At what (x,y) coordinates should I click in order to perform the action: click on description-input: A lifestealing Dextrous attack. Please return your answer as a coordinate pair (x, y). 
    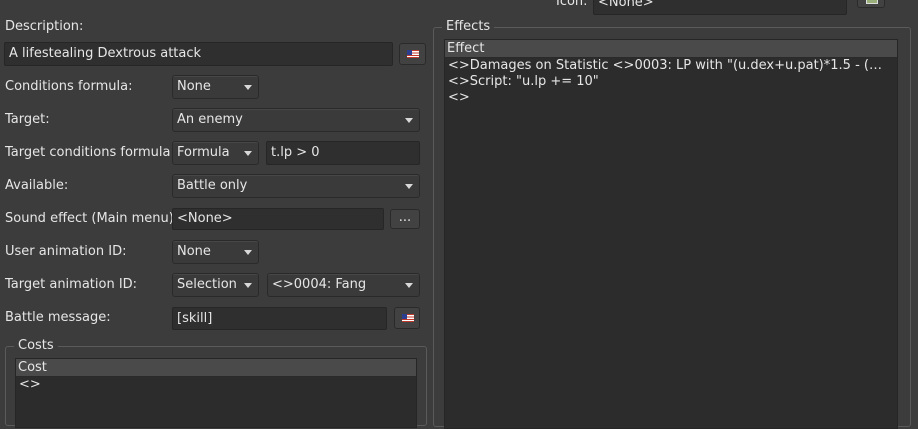
    Looking at the image, I should click on (198, 54).